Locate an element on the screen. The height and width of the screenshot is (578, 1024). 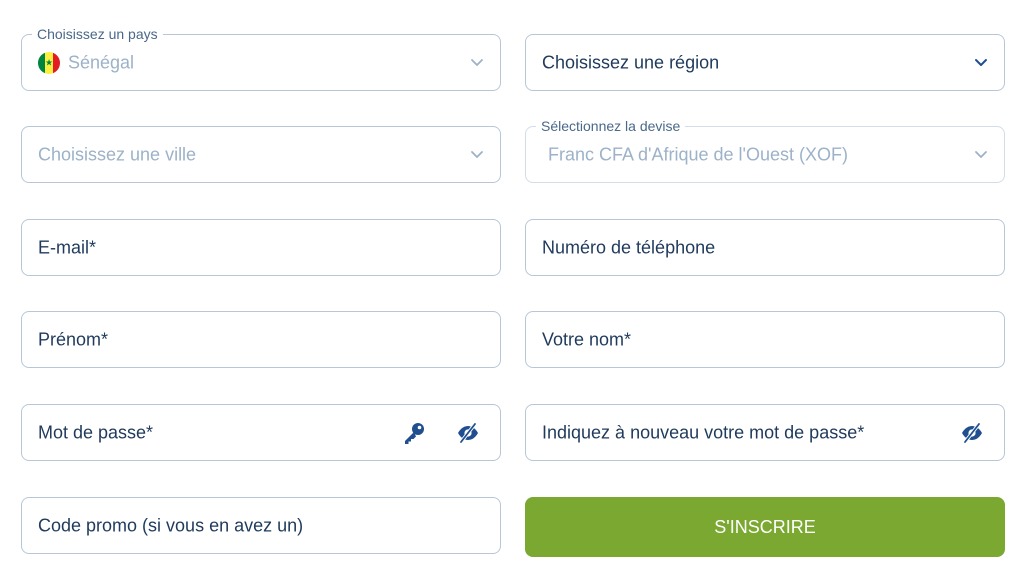
password-field: Mot de passe* is located at coordinates (261, 432).